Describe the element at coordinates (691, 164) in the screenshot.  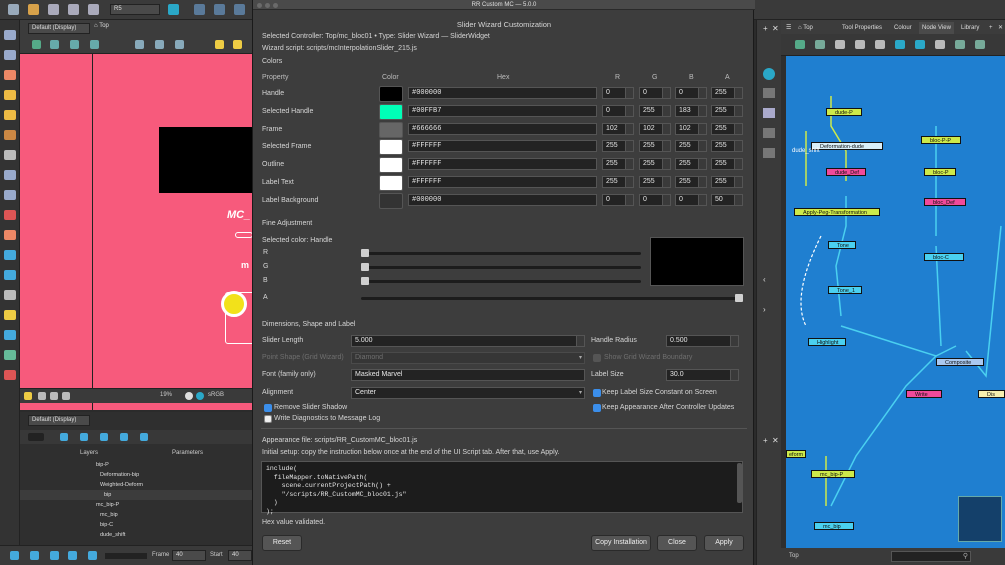
I see `channel-b-spinbox: 255` at that location.